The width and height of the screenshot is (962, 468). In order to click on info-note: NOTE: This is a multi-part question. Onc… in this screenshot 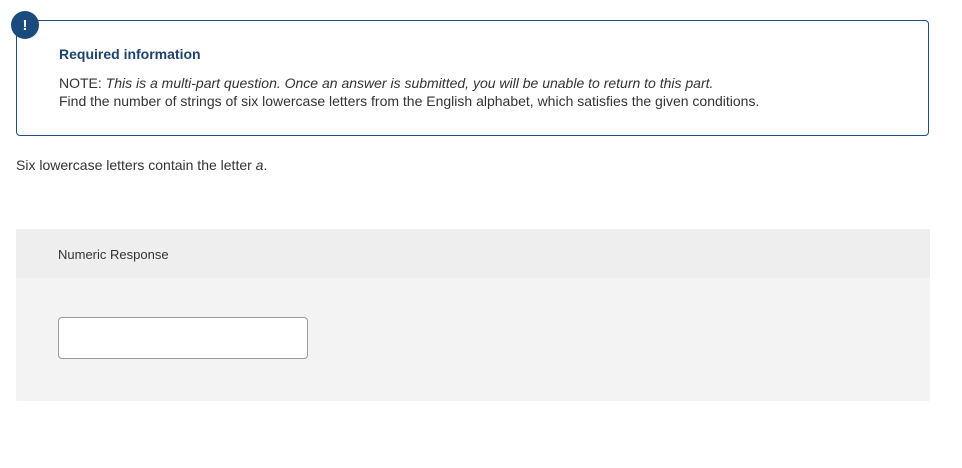, I will do `click(386, 83)`.